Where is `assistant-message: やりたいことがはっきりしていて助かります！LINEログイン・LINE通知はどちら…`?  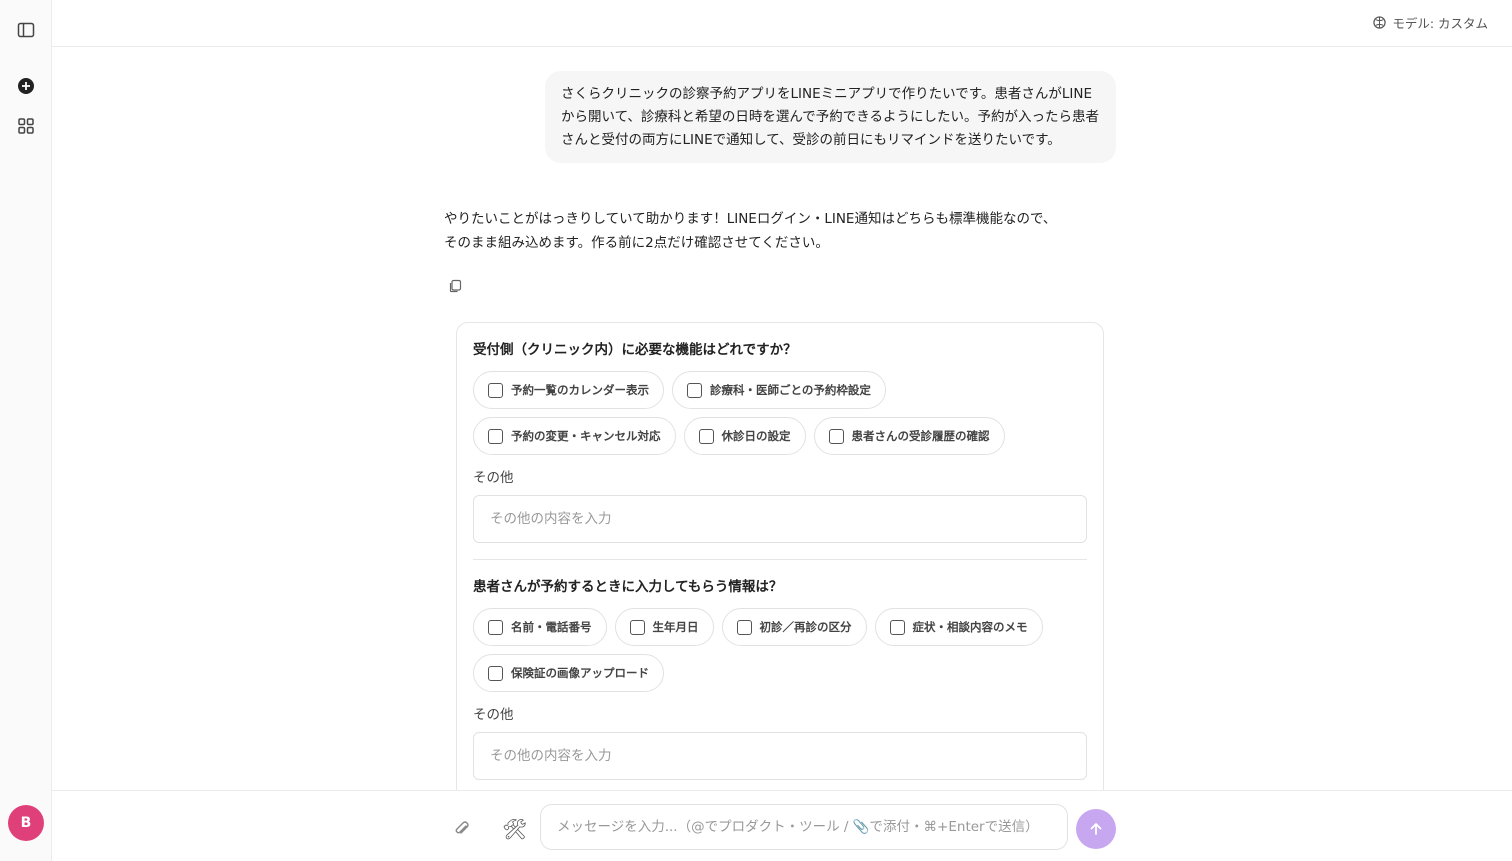 assistant-message: やりたいことがはっきりしていて助かります！LINEログイン・LINE通知はどちら… is located at coordinates (750, 231).